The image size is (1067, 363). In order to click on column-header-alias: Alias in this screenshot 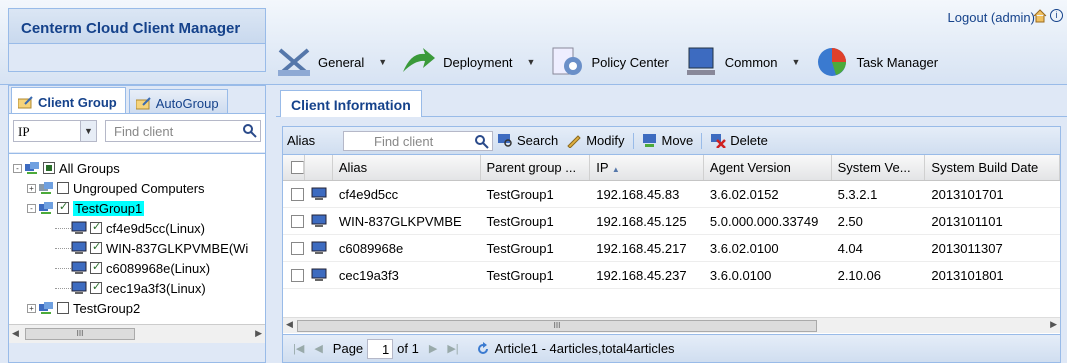, I will do `click(407, 167)`.